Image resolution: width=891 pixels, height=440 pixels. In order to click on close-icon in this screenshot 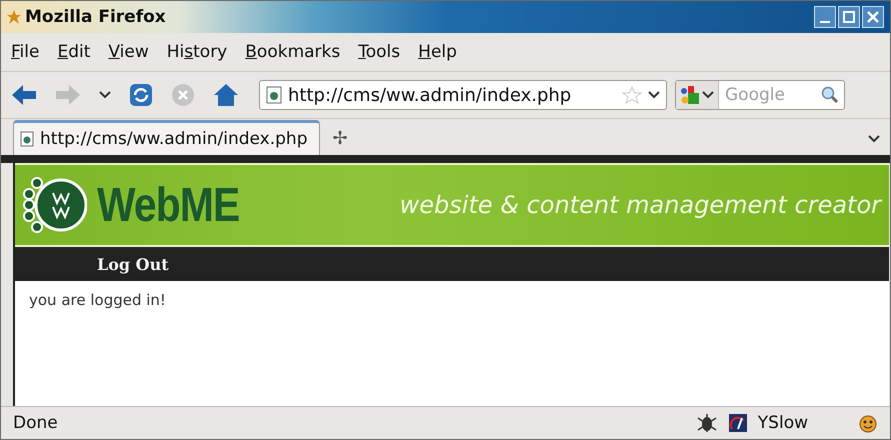, I will do `click(873, 17)`.